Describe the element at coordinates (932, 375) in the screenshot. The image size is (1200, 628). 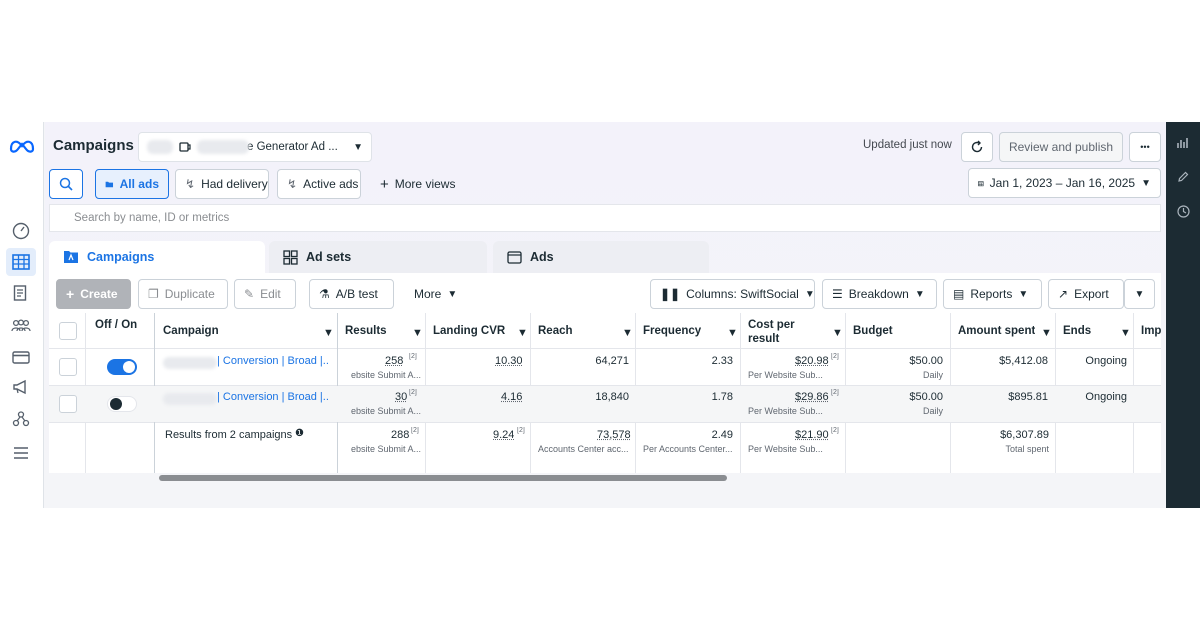
I see `budget-sub: Daily` at that location.